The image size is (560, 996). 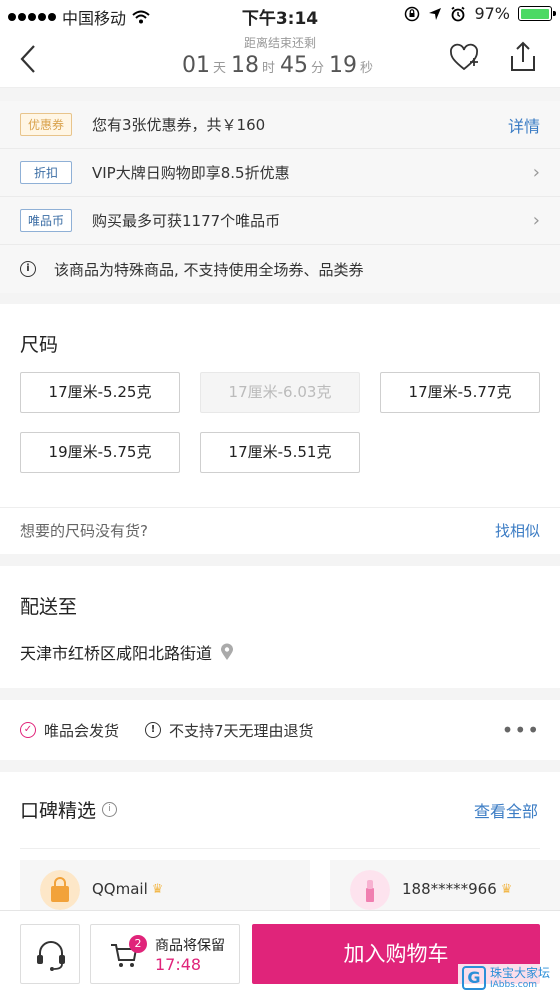 I want to click on reviews-section: 口碑精选 i 查看全部 QQmail ♛ 188*****966 ♛, so click(x=280, y=846).